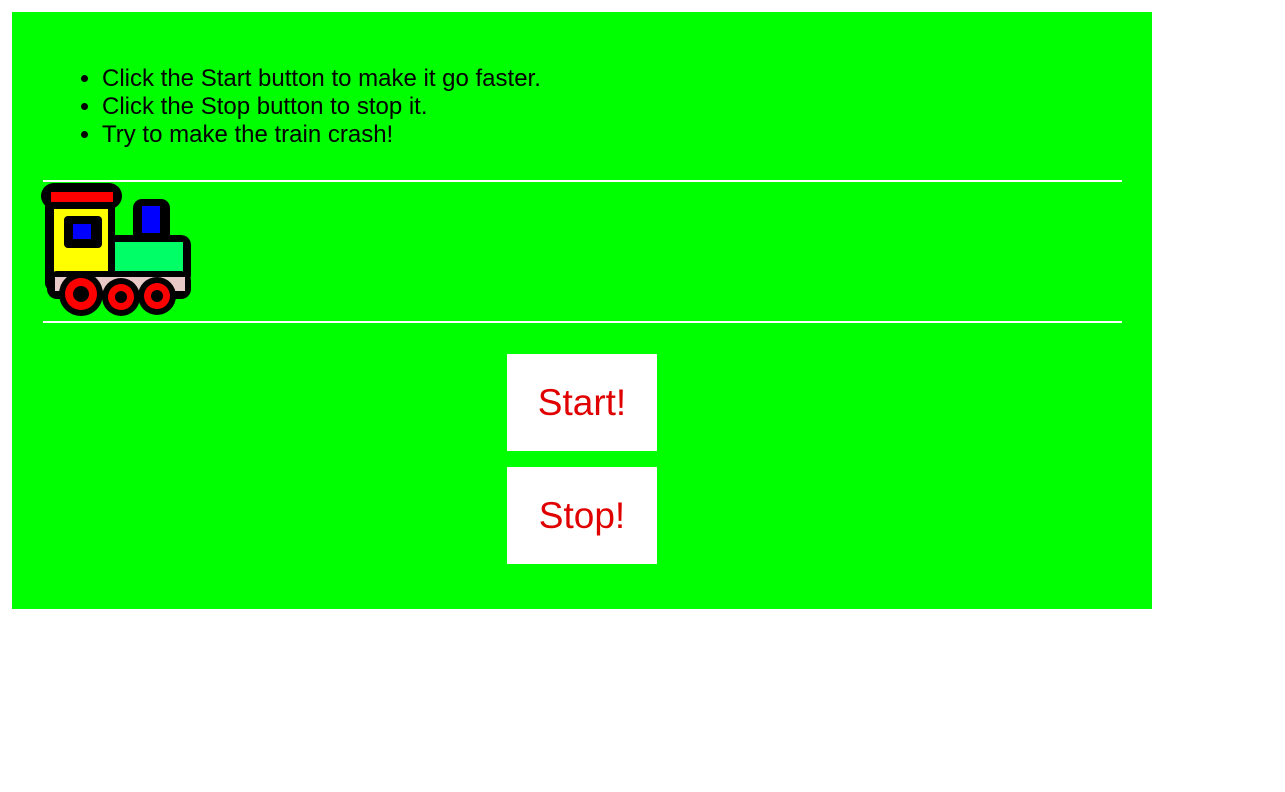 Image resolution: width=1285 pixels, height=792 pixels. What do you see at coordinates (582, 322) in the screenshot?
I see `track-bottom-rail` at bounding box center [582, 322].